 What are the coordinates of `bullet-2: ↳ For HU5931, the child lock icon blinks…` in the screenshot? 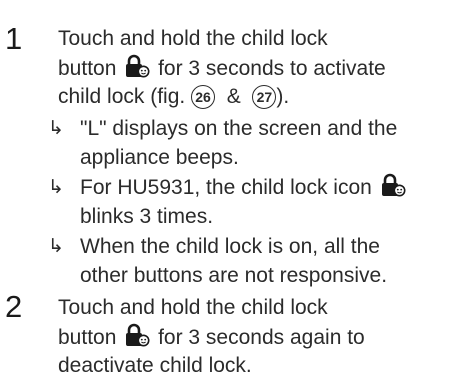 It's located at (254, 202).